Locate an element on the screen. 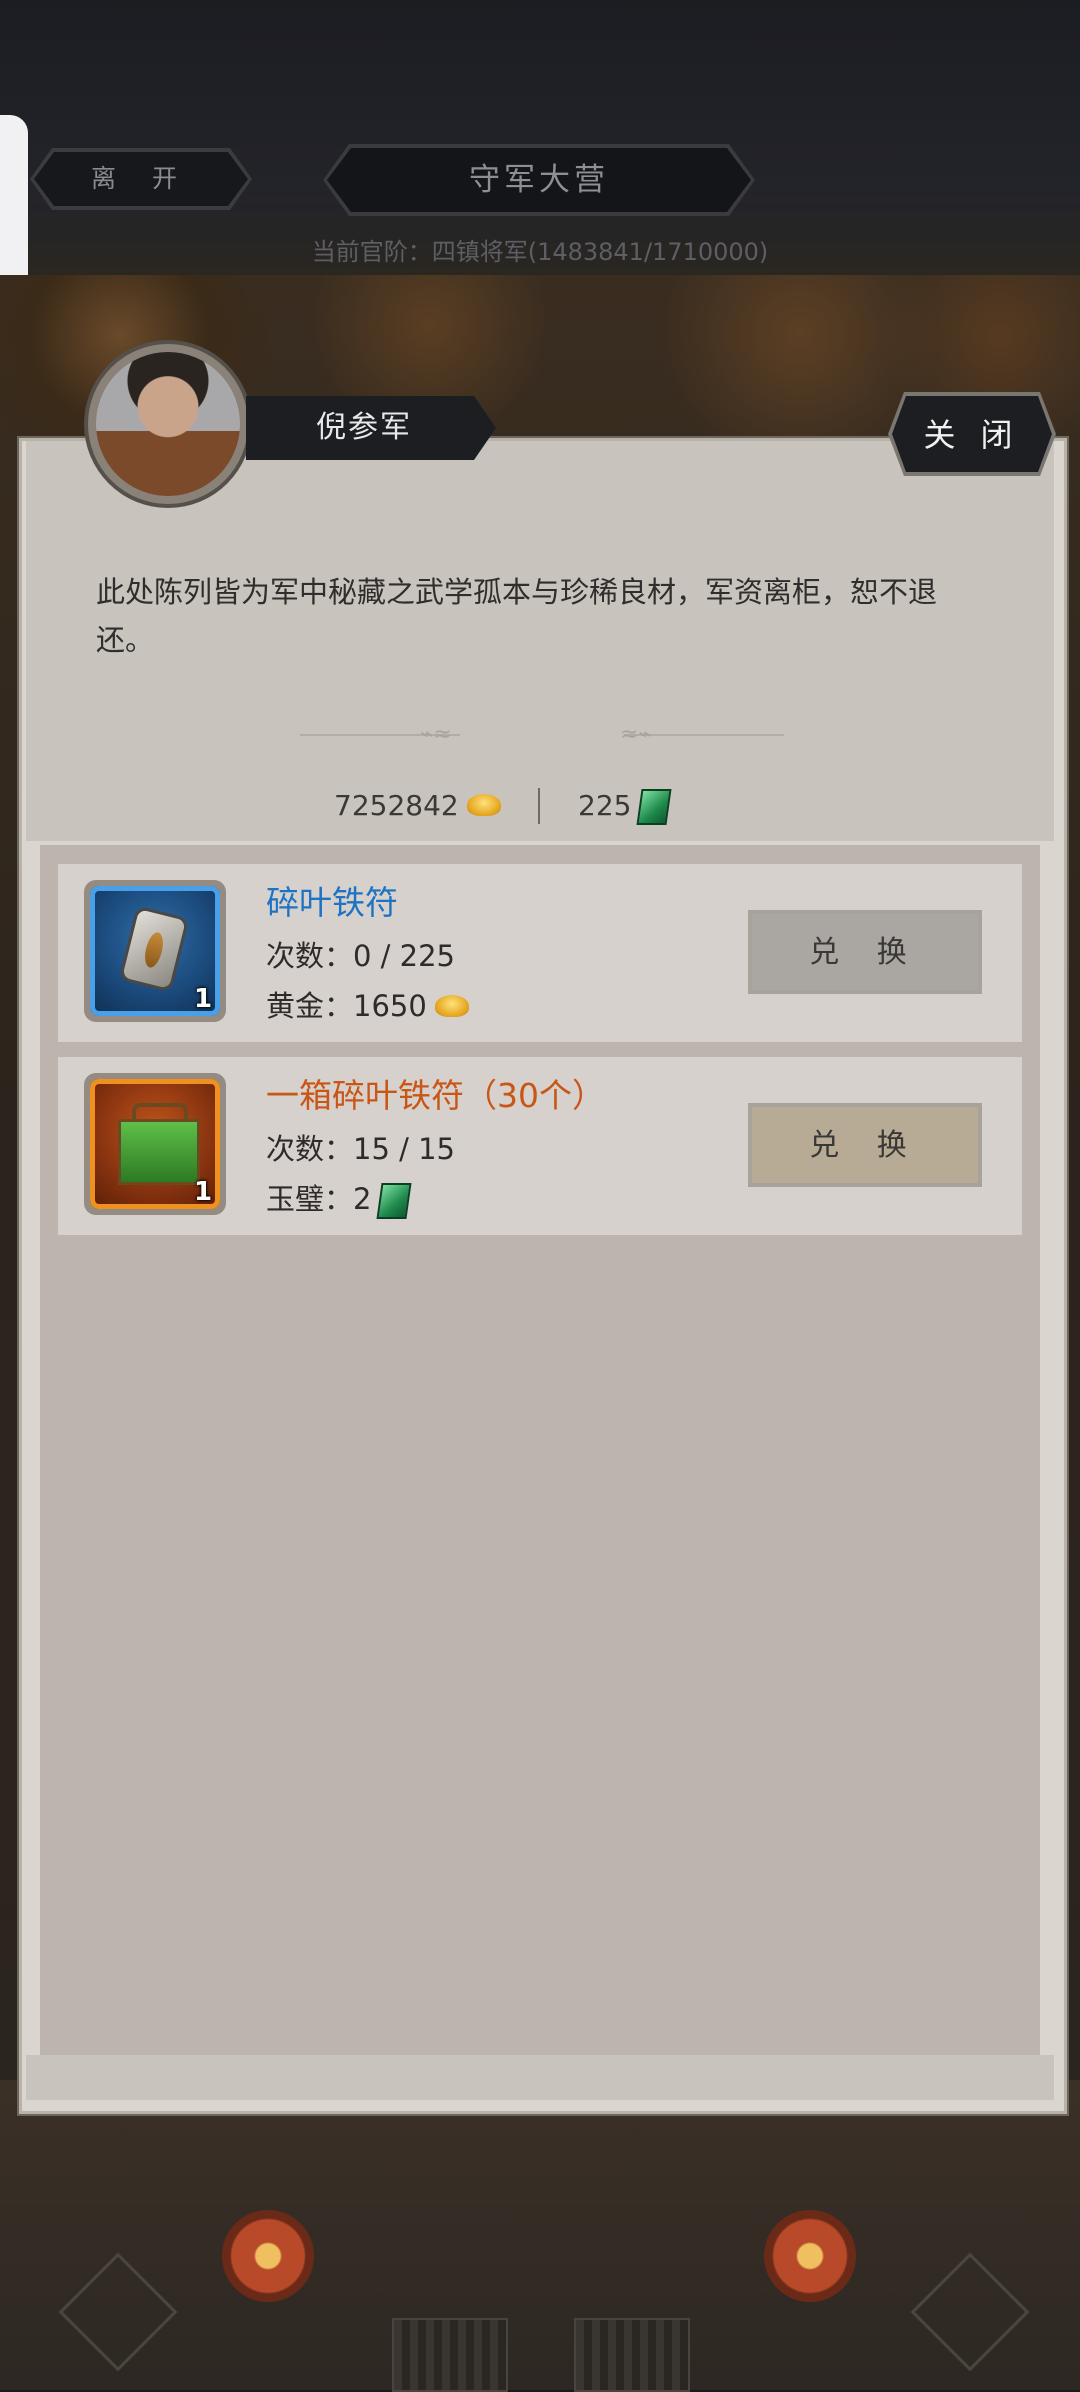 The height and width of the screenshot is (2392, 1080). floor-scene is located at coordinates (540, 2235).